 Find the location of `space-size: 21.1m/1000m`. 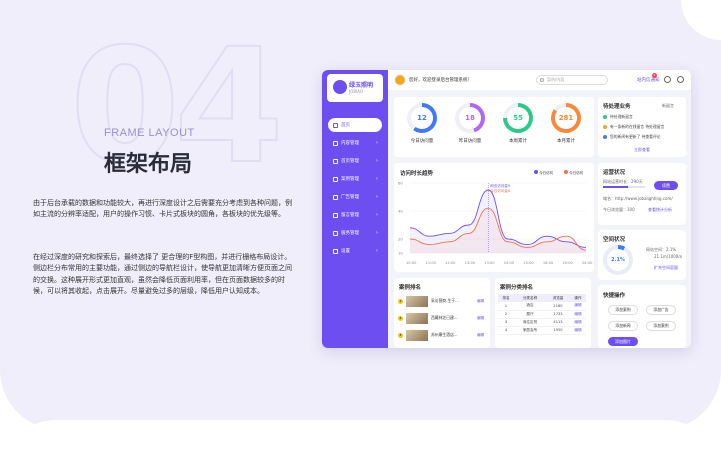

space-size: 21.1m/1000m is located at coordinates (668, 256).